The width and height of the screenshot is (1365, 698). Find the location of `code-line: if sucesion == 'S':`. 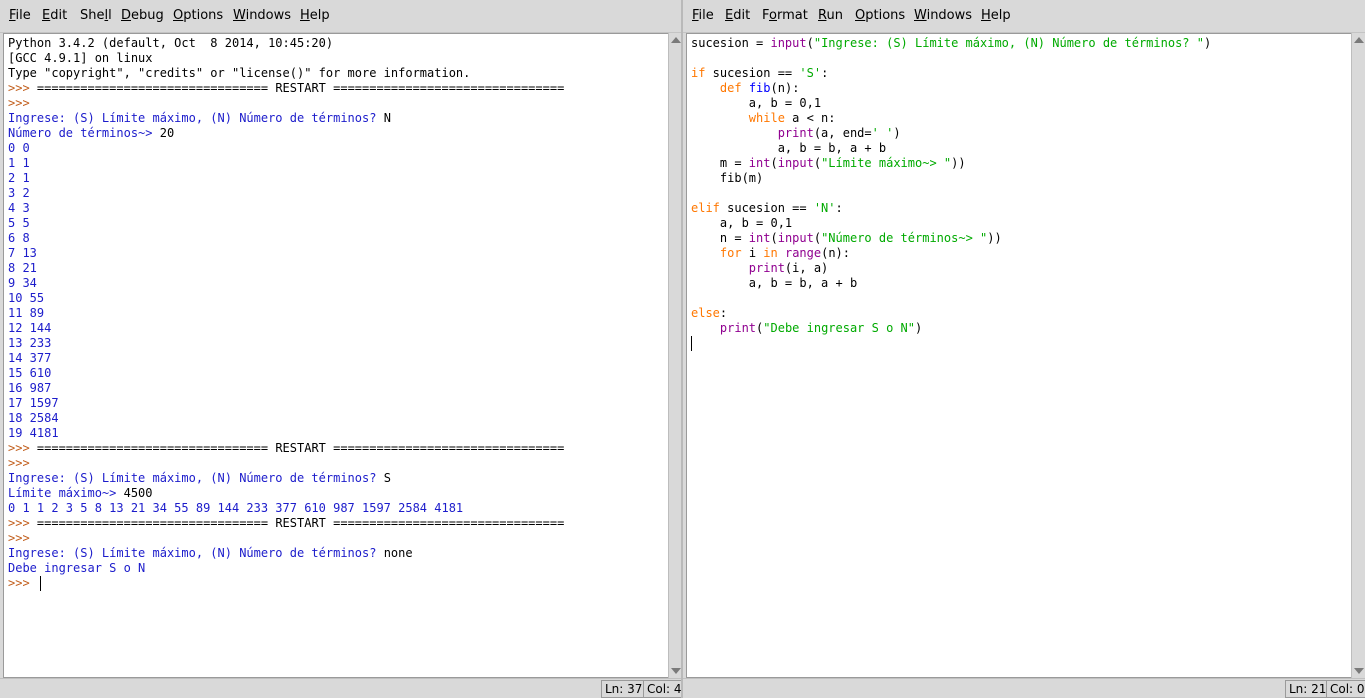

code-line: if sucesion == 'S': is located at coordinates (951, 73).